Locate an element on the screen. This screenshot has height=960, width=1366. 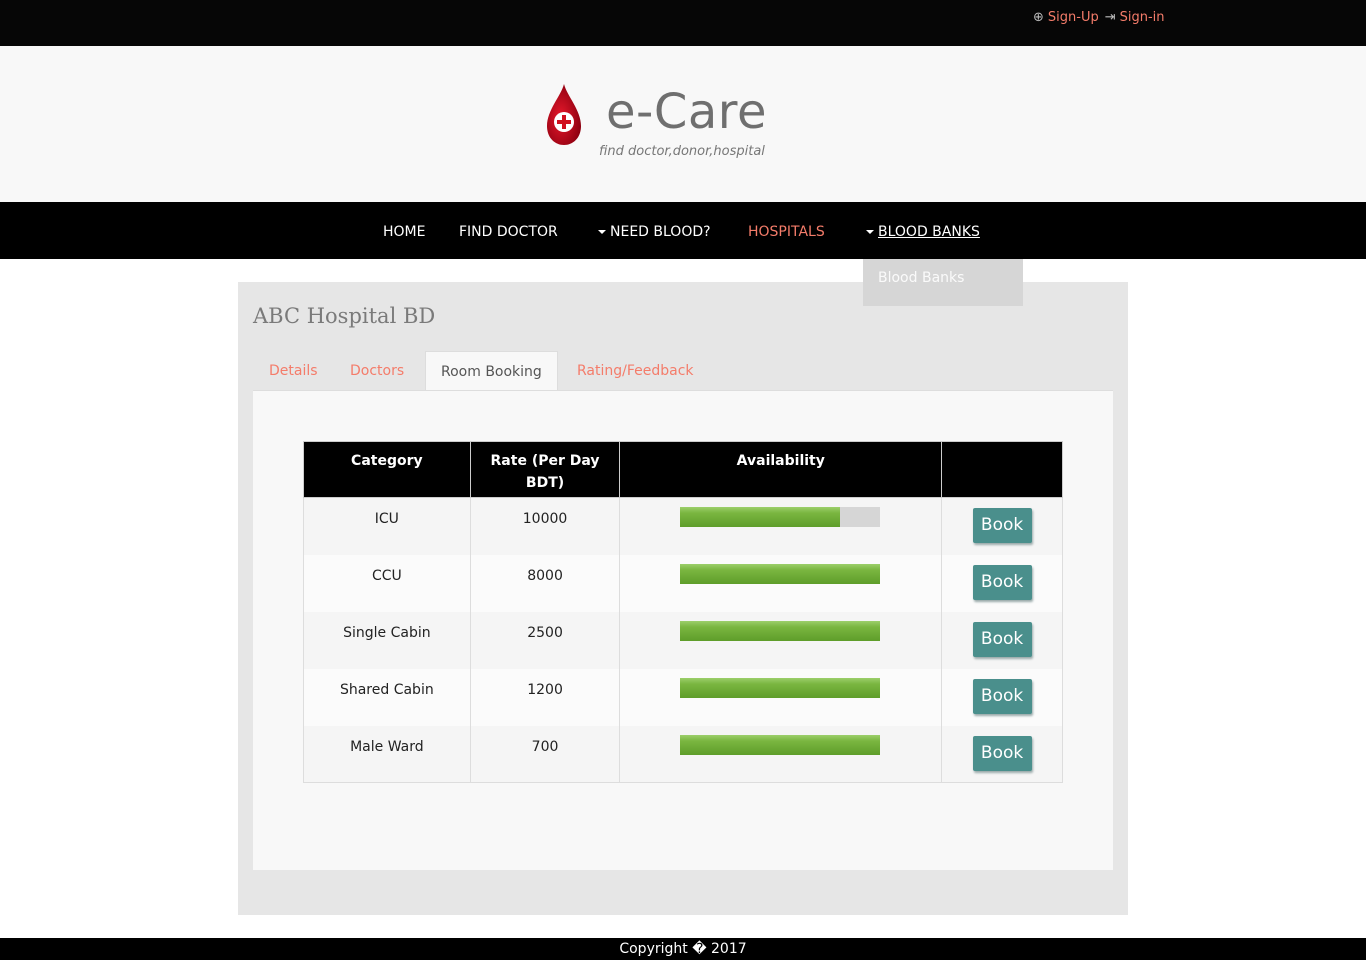
signin-link: ⇥ Sign-in is located at coordinates (1132, 17).